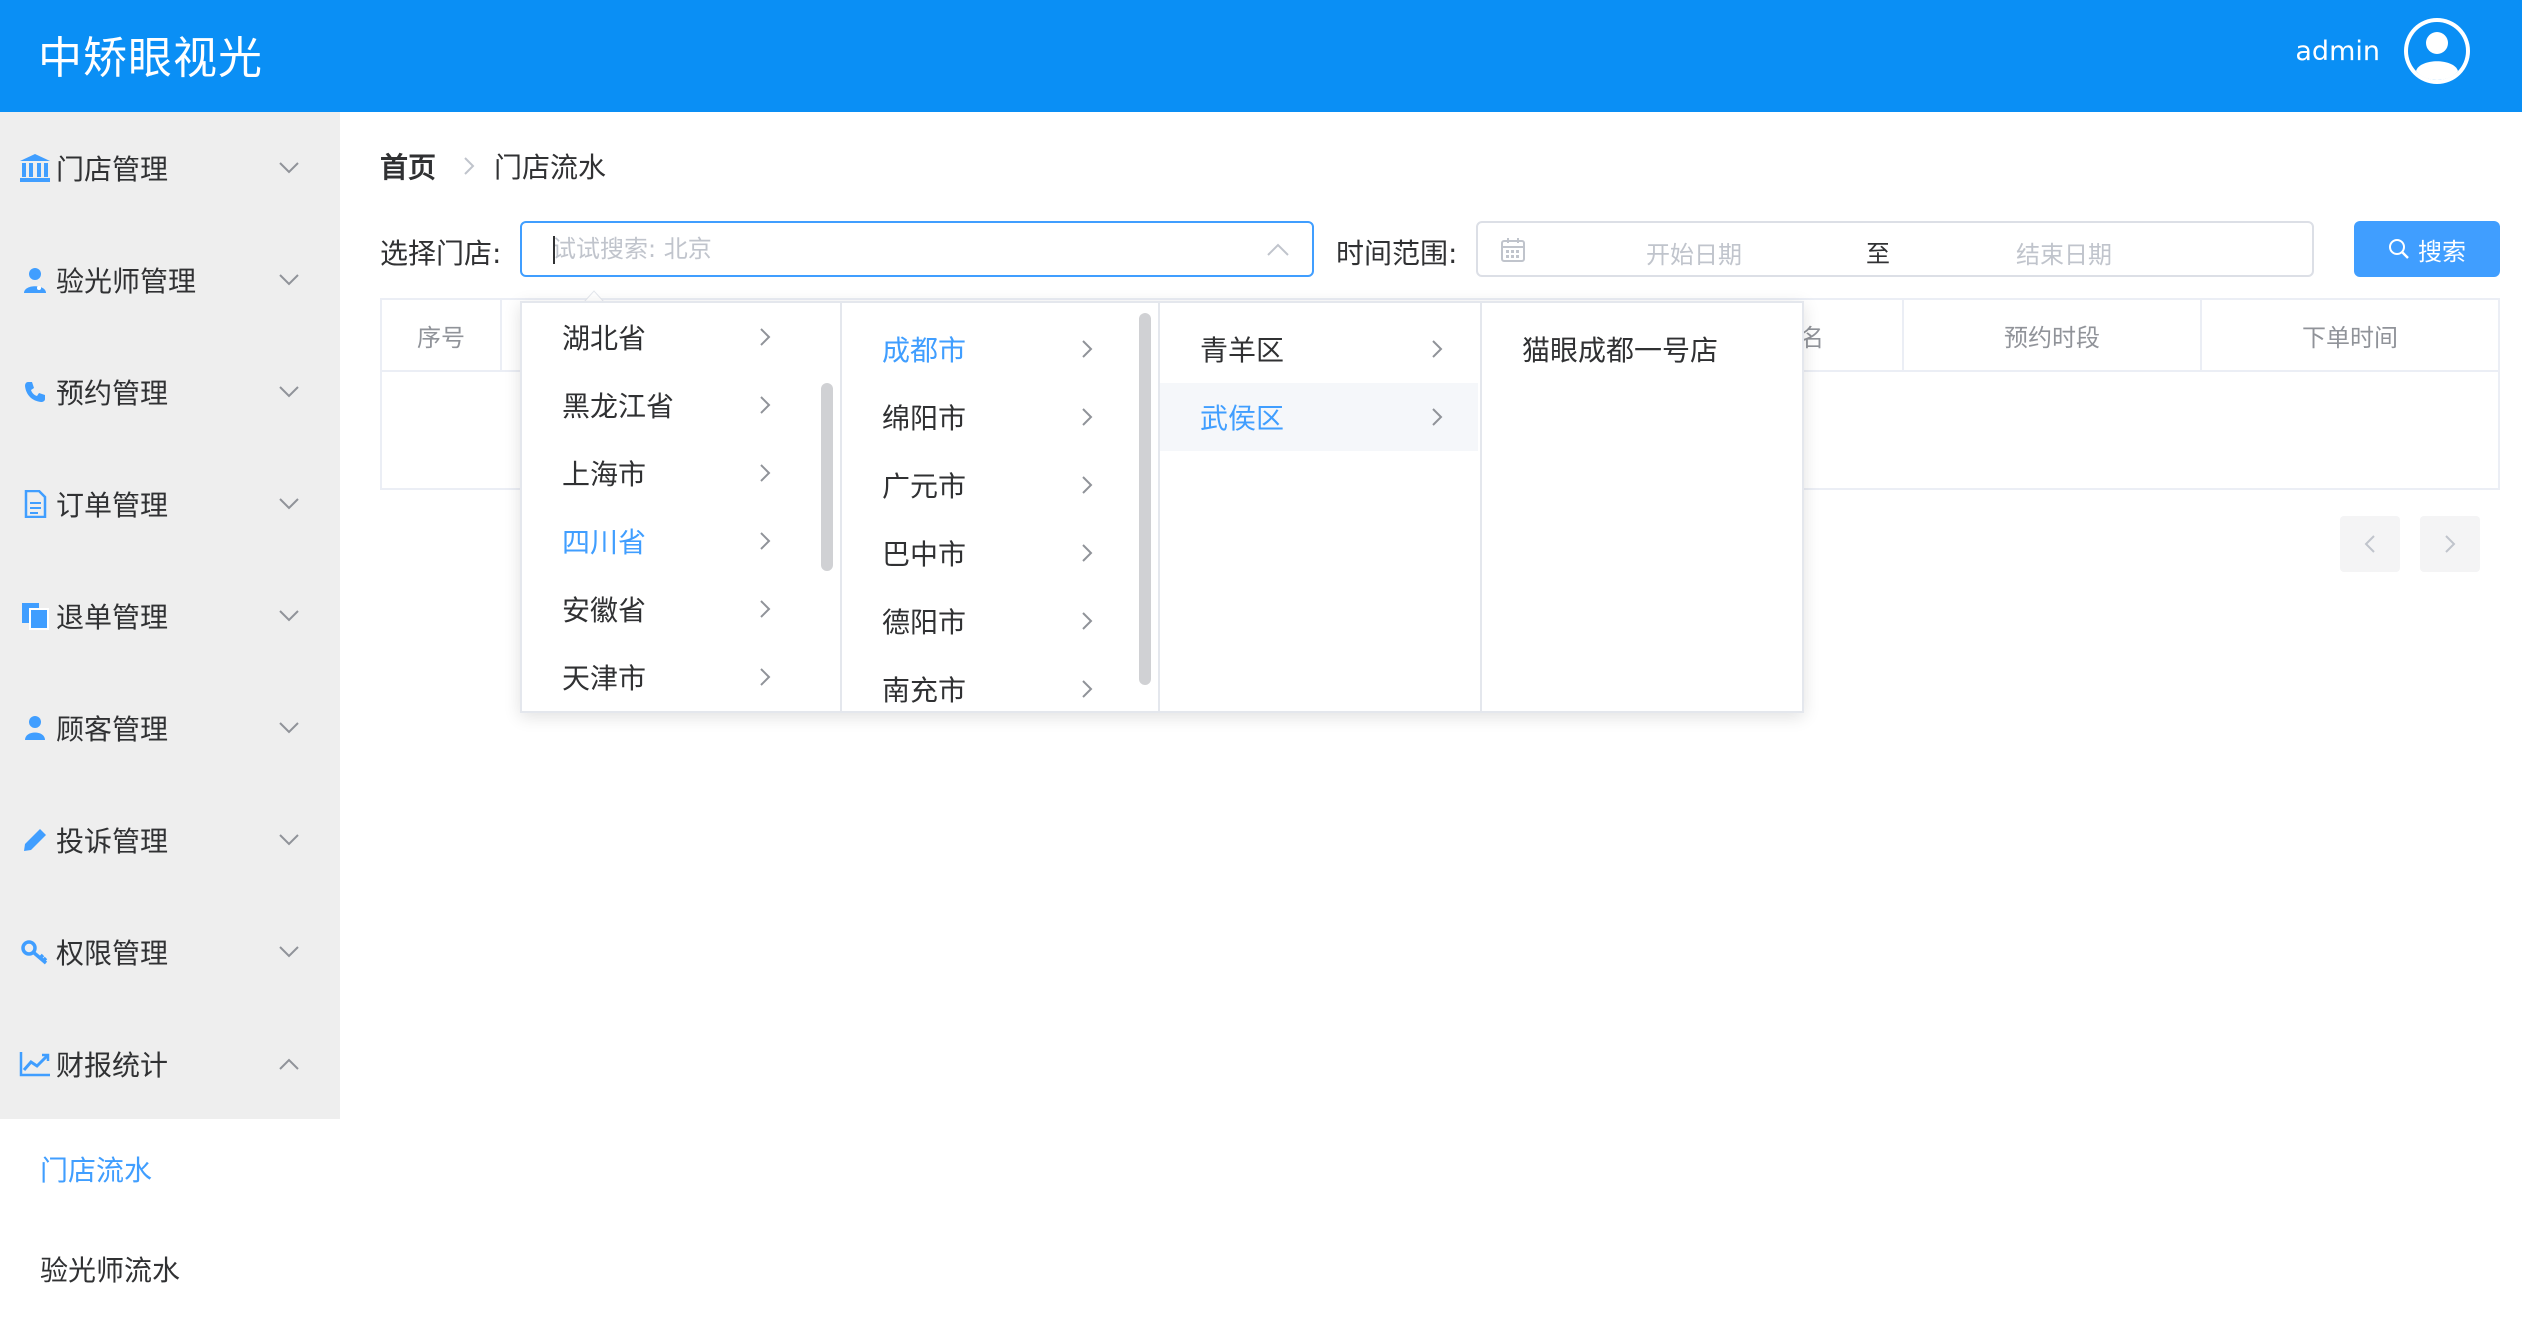 Image resolution: width=2522 pixels, height=1319 pixels. Describe the element at coordinates (1319, 349) in the screenshot. I see `district-option: 青羊区` at that location.